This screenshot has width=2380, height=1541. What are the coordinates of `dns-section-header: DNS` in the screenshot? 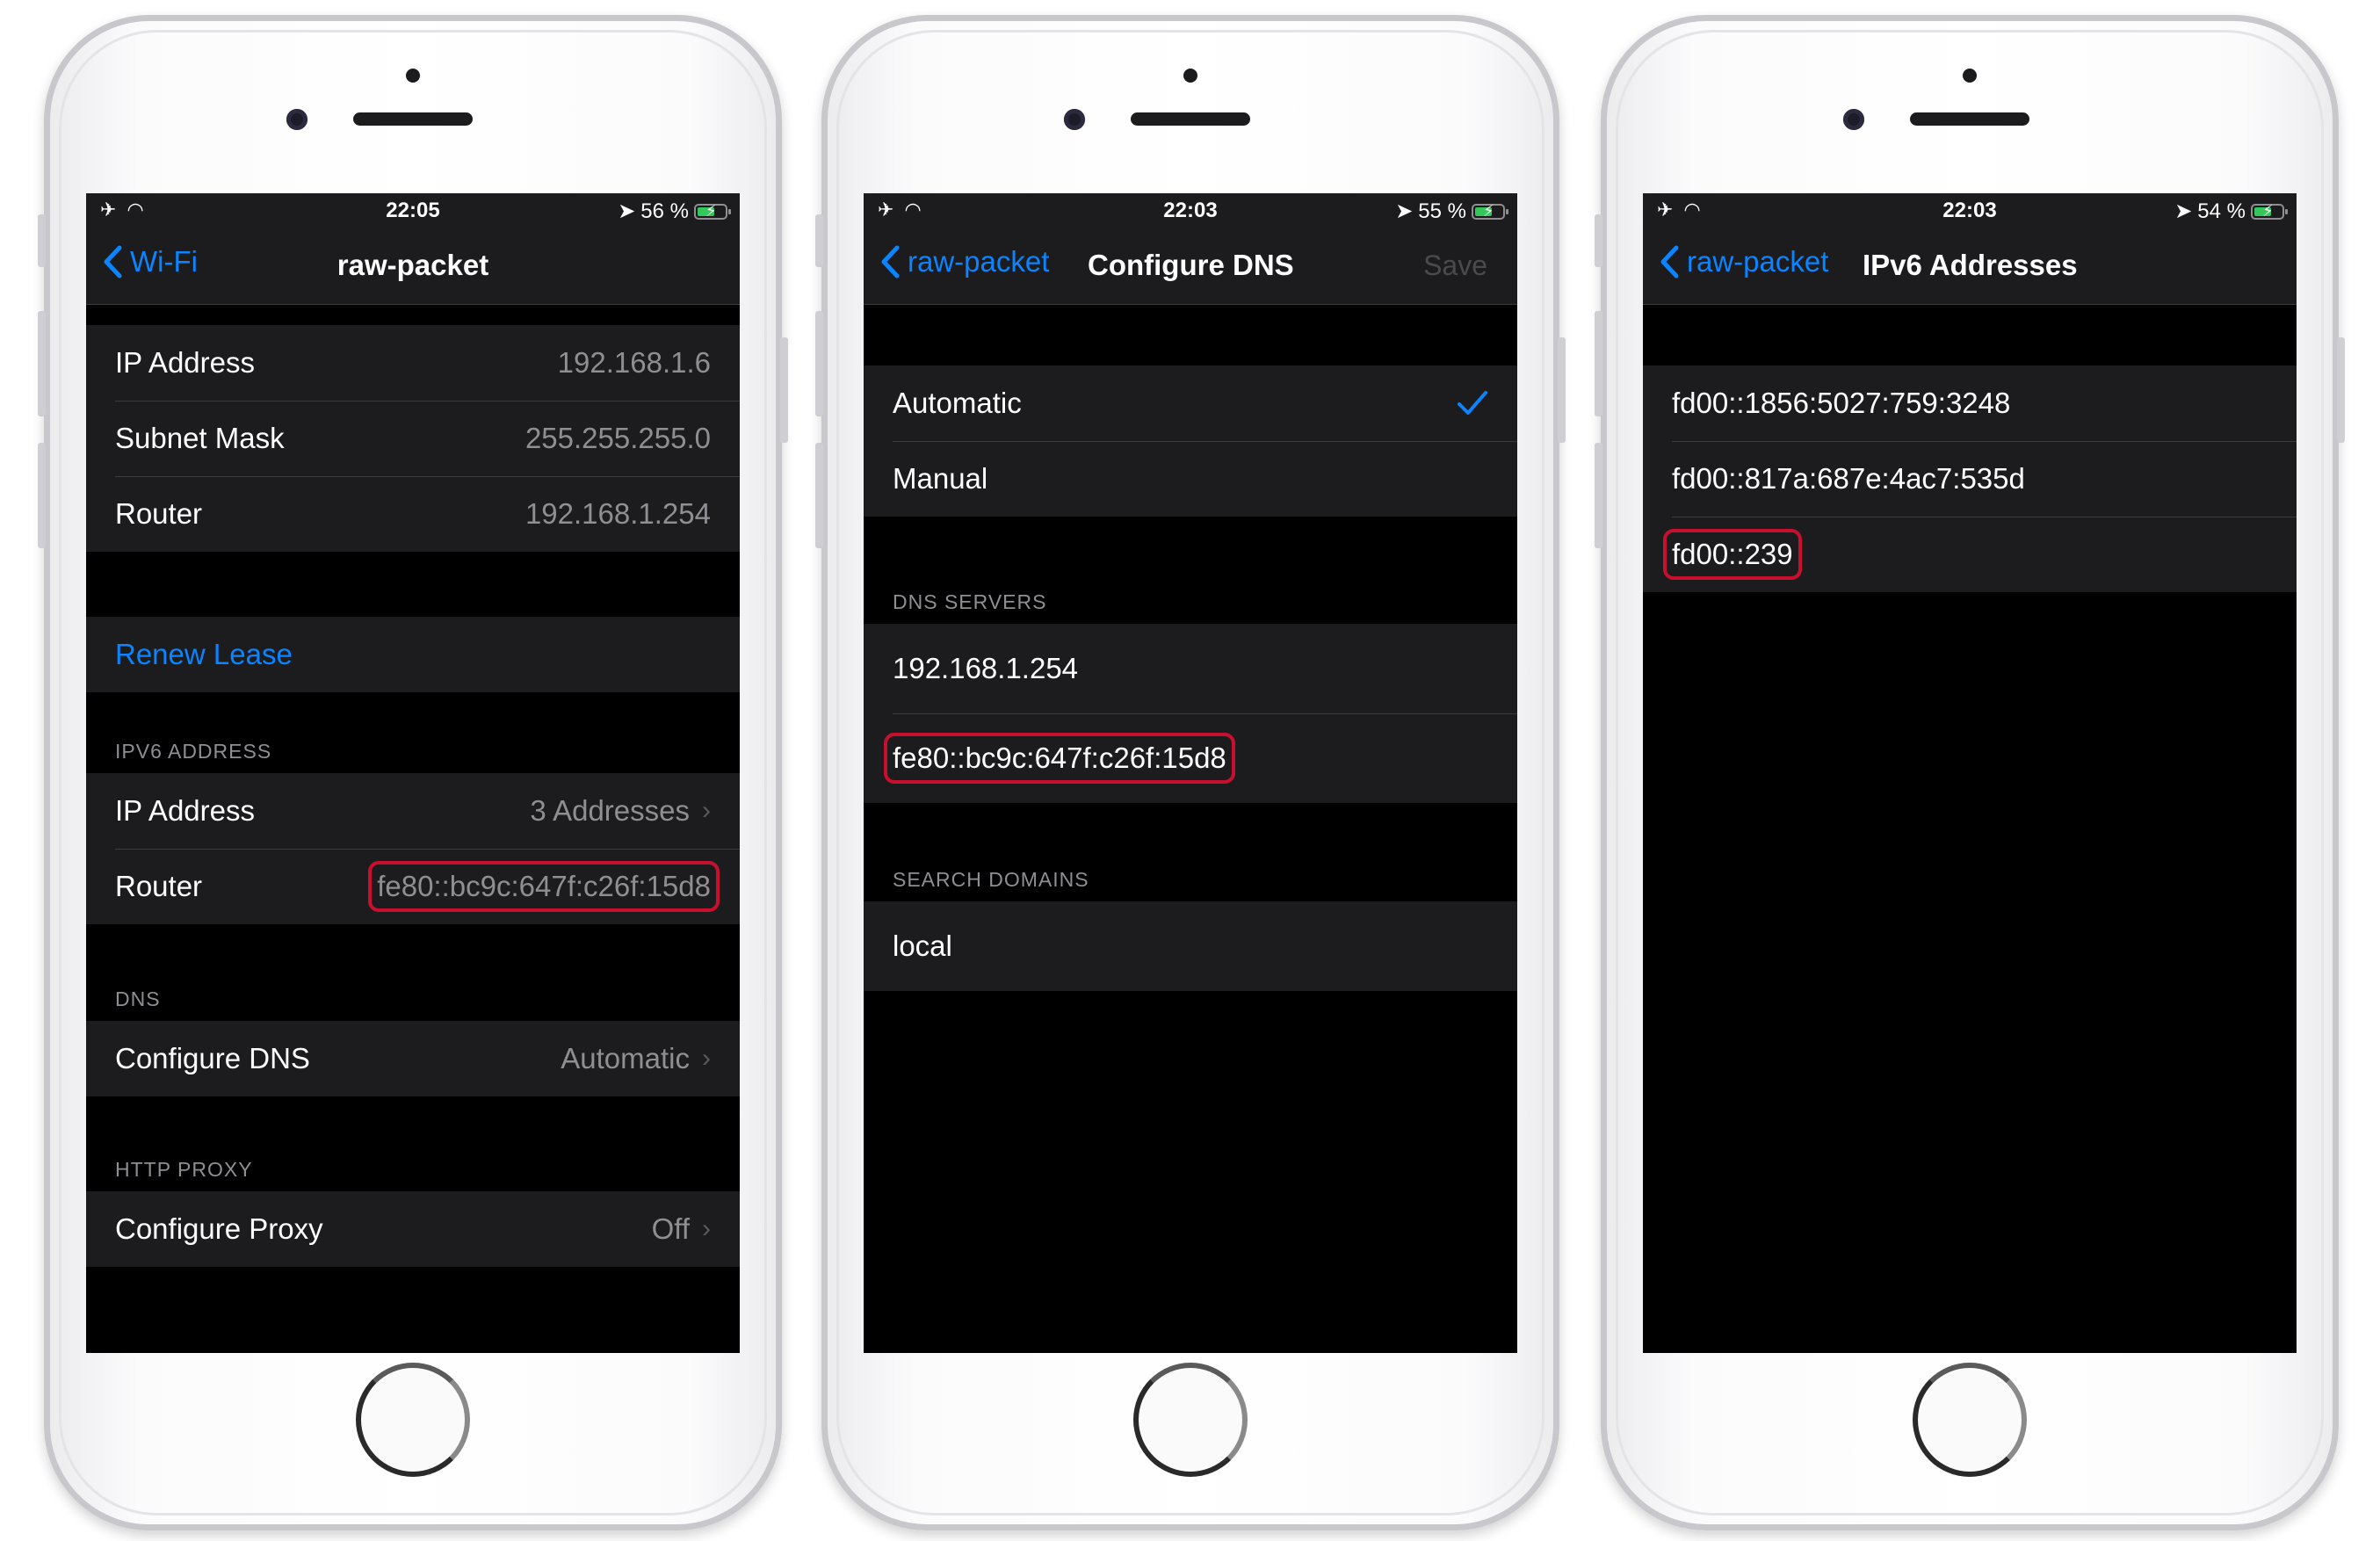 It's located at (138, 999).